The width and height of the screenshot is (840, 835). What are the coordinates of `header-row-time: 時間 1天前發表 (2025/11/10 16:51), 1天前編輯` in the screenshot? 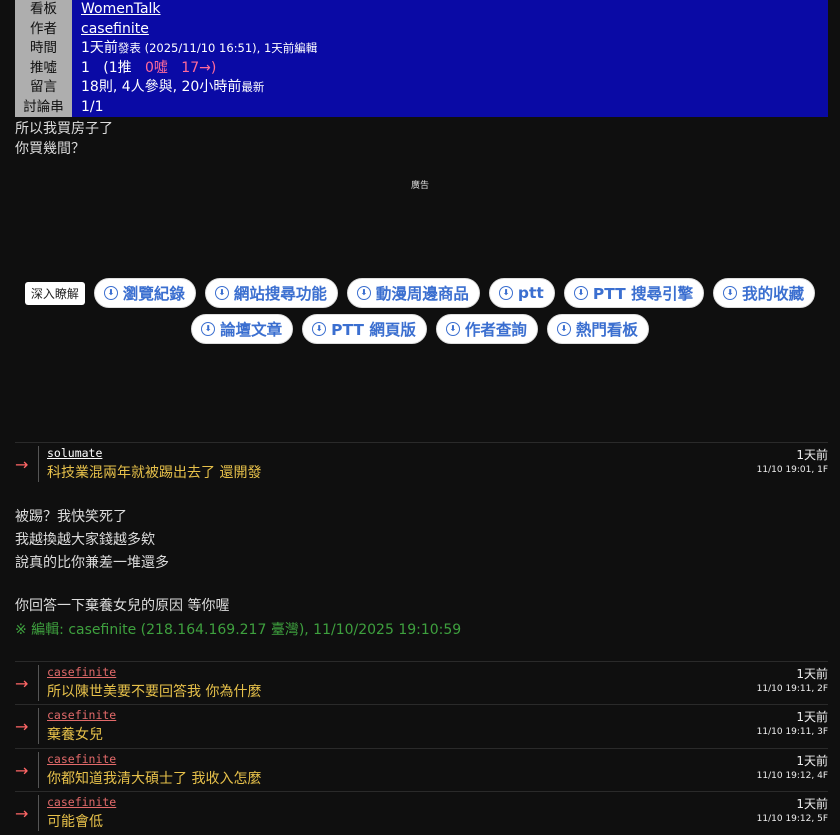 It's located at (421, 49).